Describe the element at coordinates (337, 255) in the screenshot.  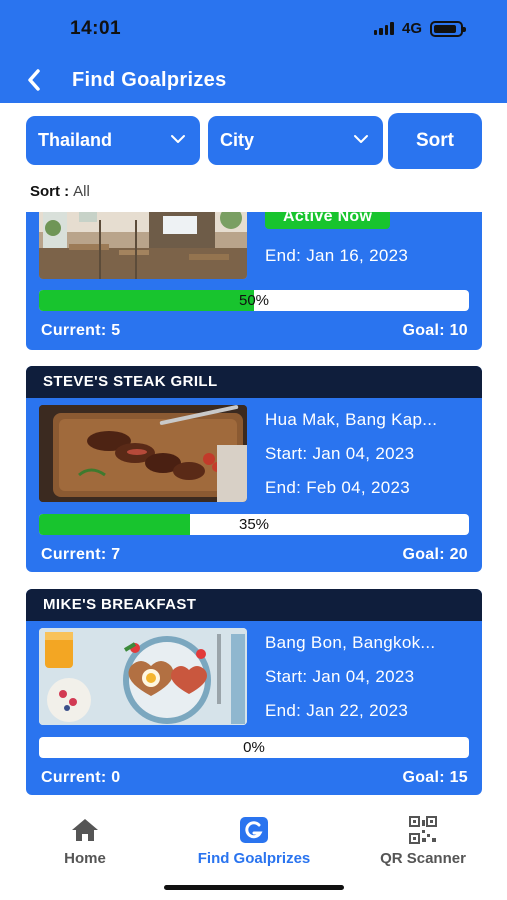
I see `end-date: End: Jan 16, 2023` at that location.